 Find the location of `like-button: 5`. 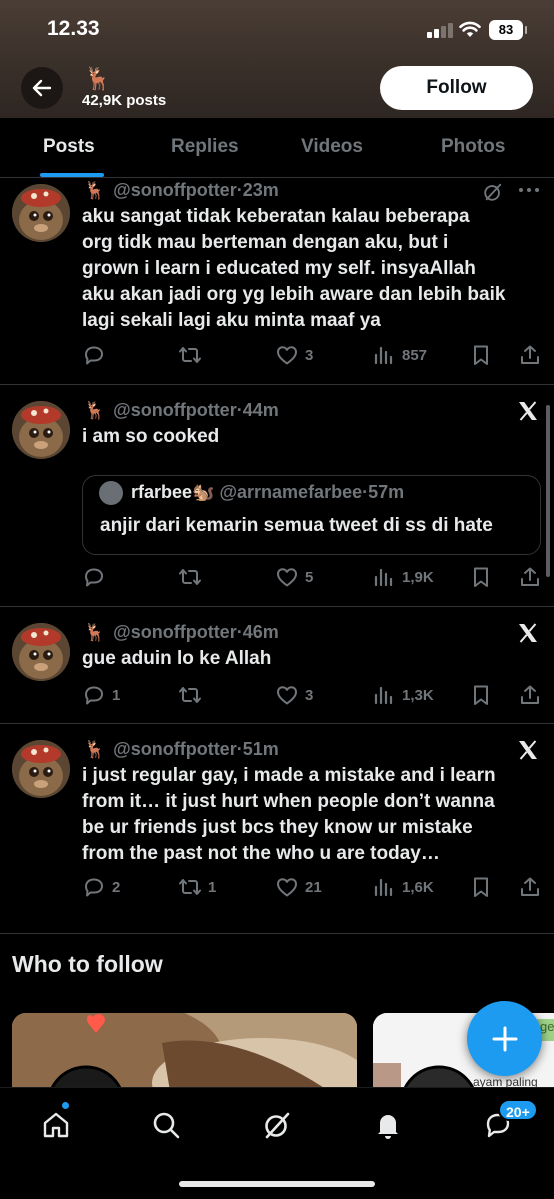

like-button: 5 is located at coordinates (294, 577).